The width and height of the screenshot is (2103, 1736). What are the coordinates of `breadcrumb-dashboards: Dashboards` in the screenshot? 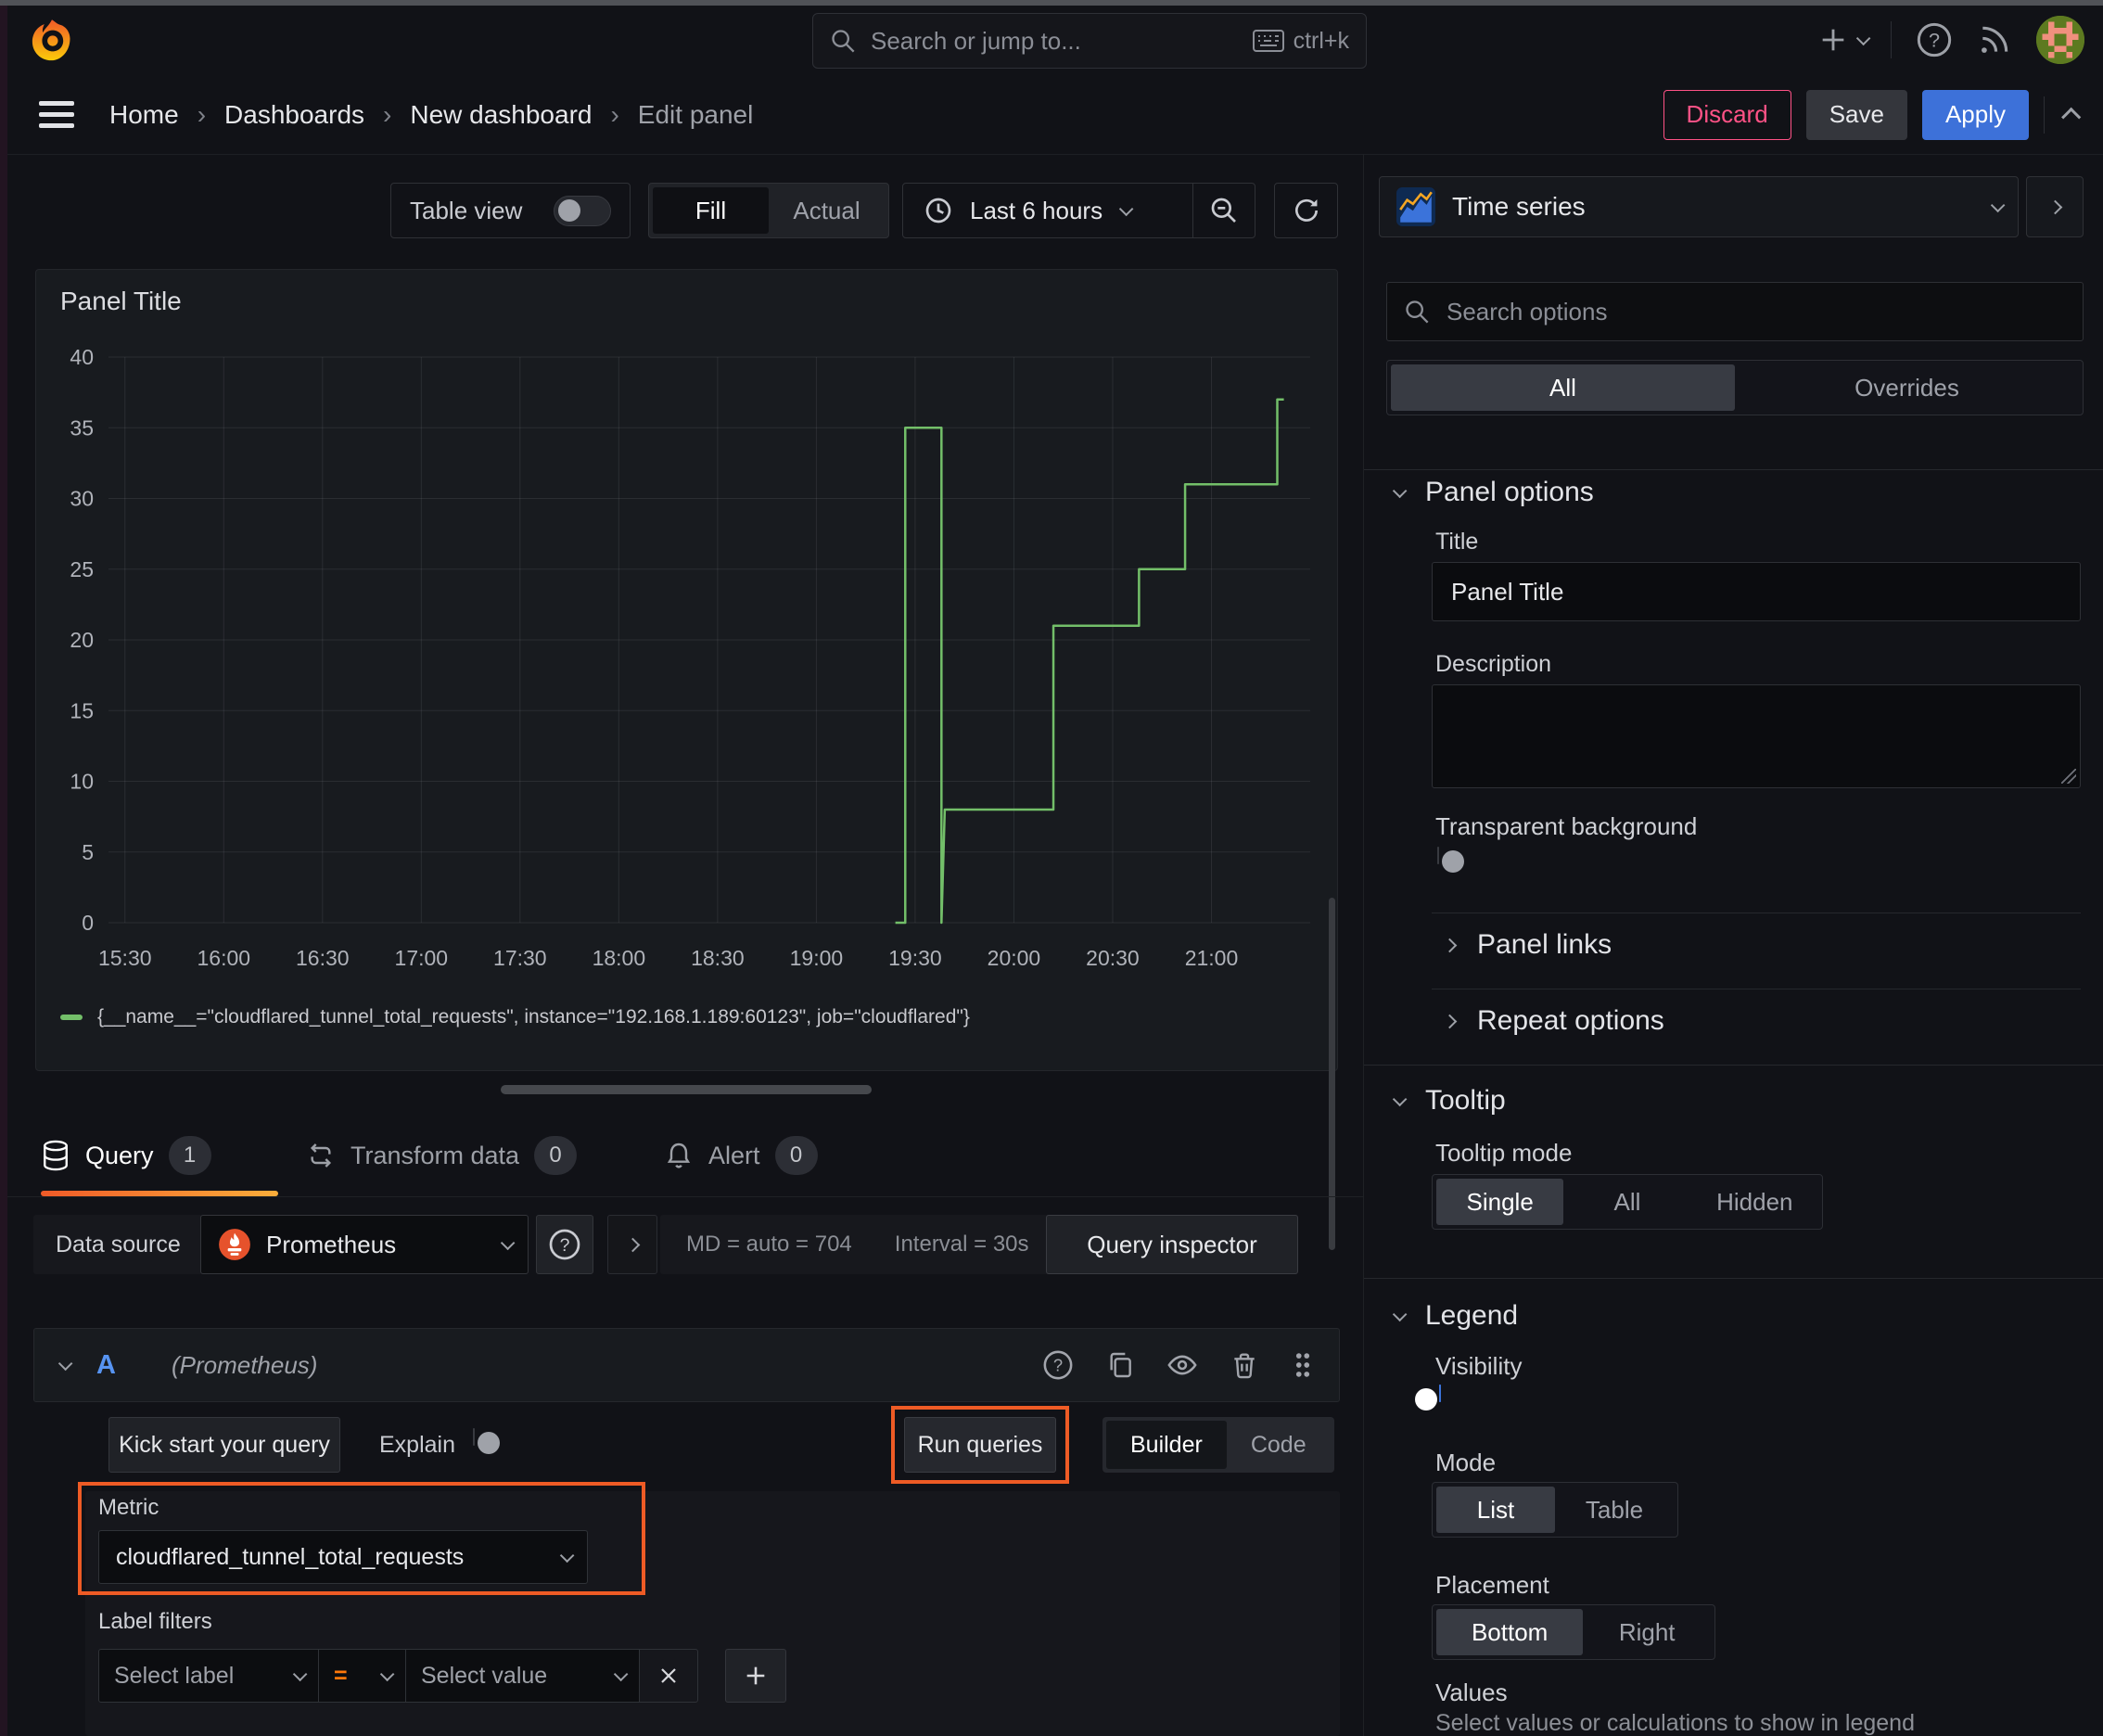 It's located at (294, 115).